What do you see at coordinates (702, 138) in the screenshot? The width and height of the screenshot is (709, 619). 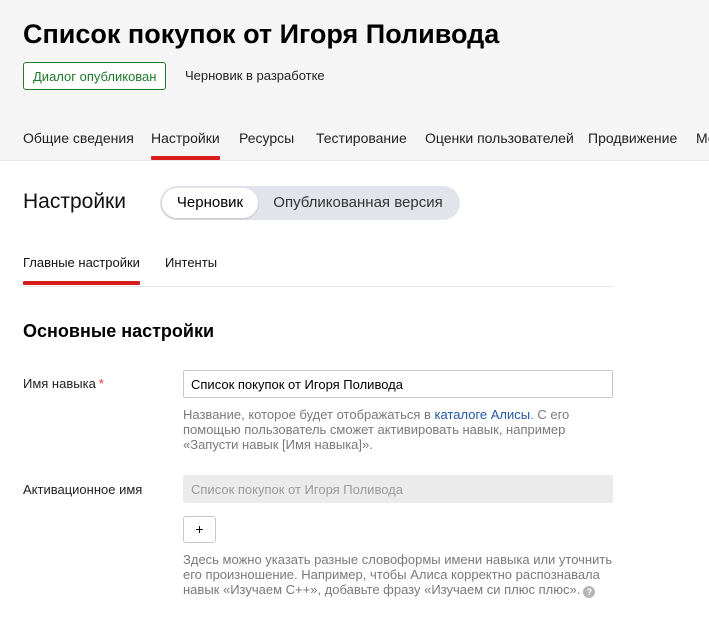 I see `tab-more: Мо` at bounding box center [702, 138].